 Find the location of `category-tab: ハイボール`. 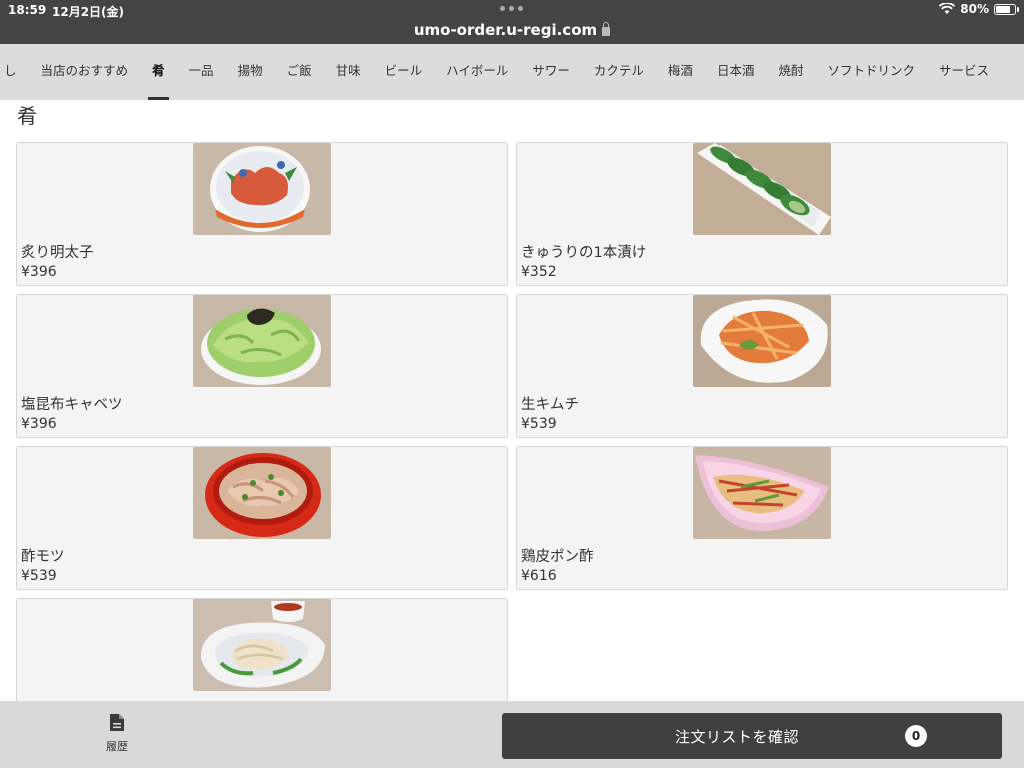

category-tab: ハイボール is located at coordinates (477, 72).